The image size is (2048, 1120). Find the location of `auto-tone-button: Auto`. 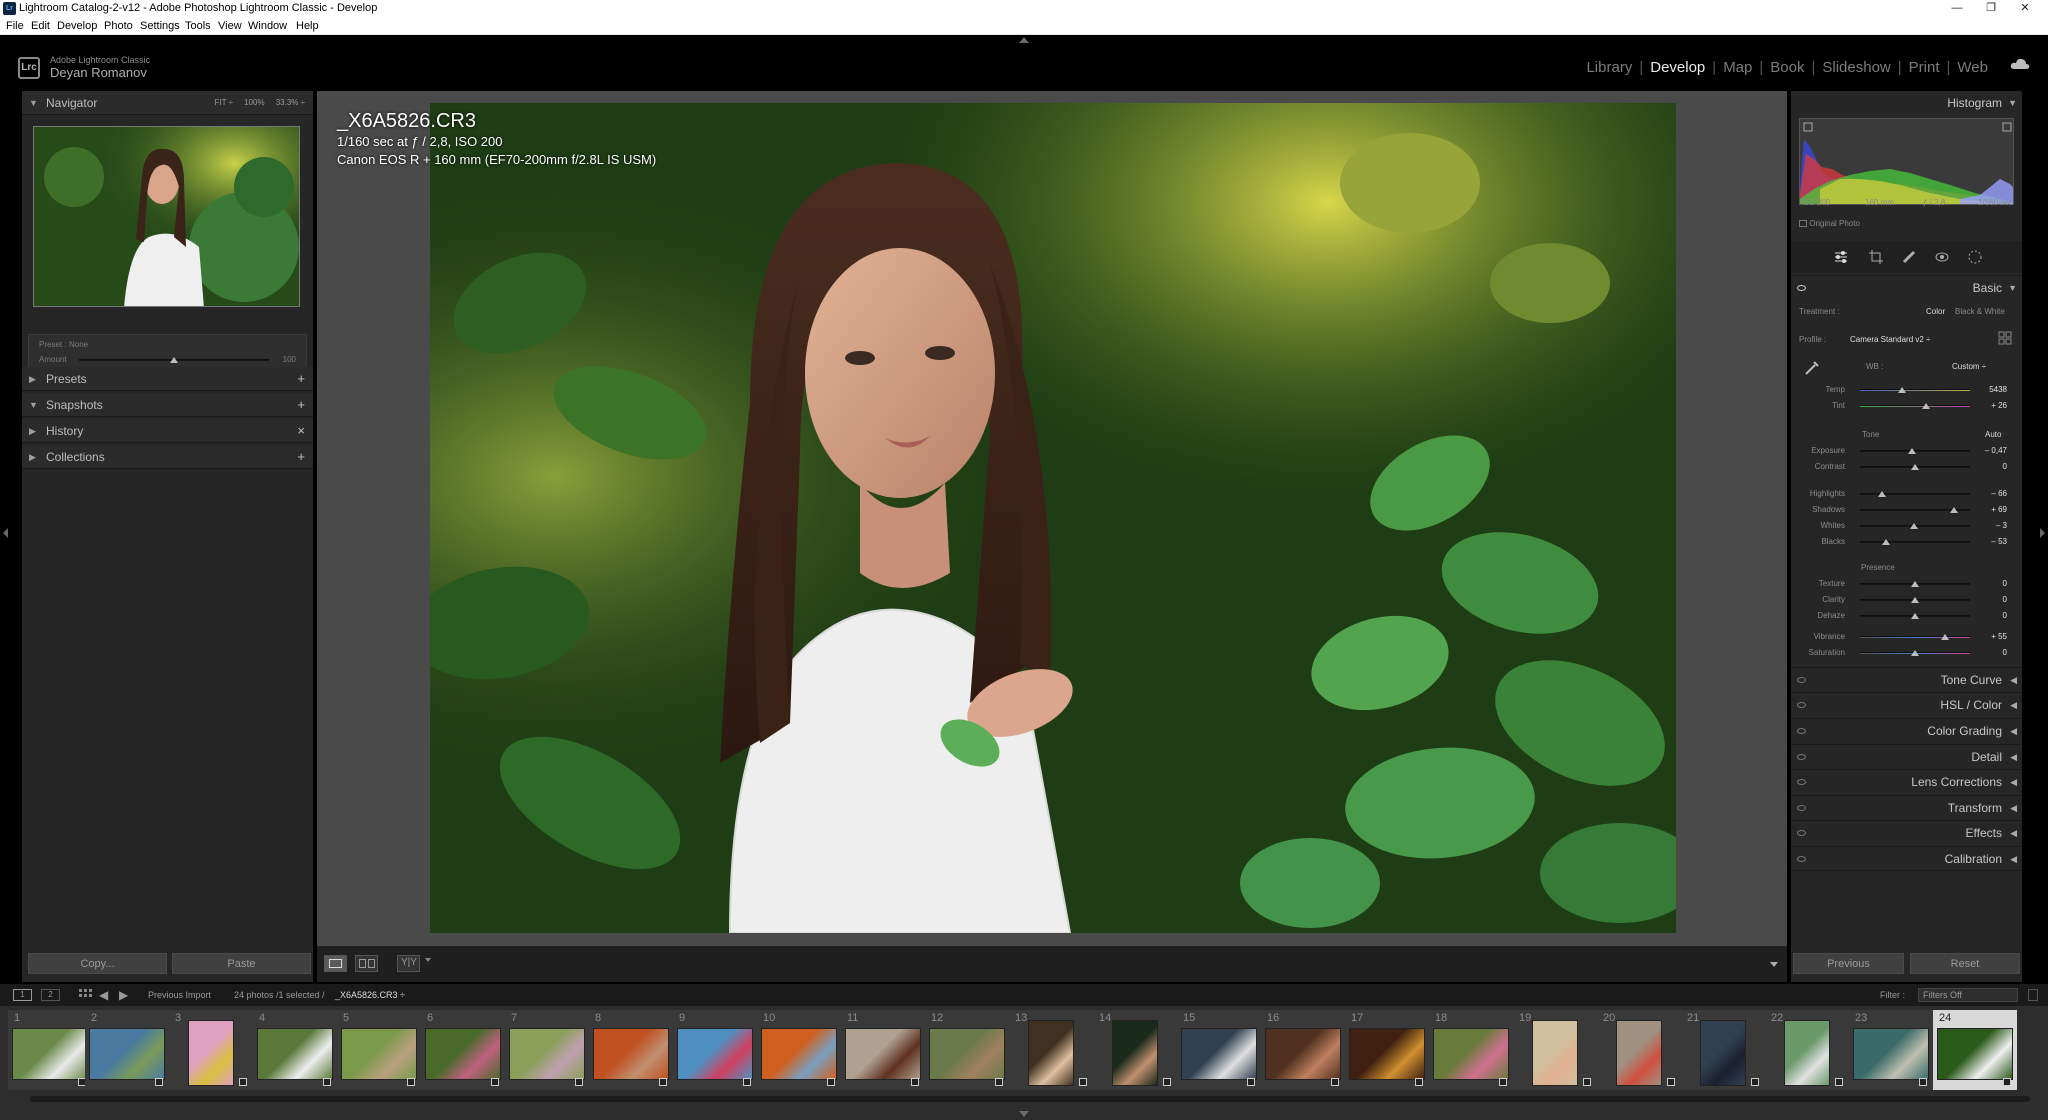

auto-tone-button: Auto is located at coordinates (1993, 434).